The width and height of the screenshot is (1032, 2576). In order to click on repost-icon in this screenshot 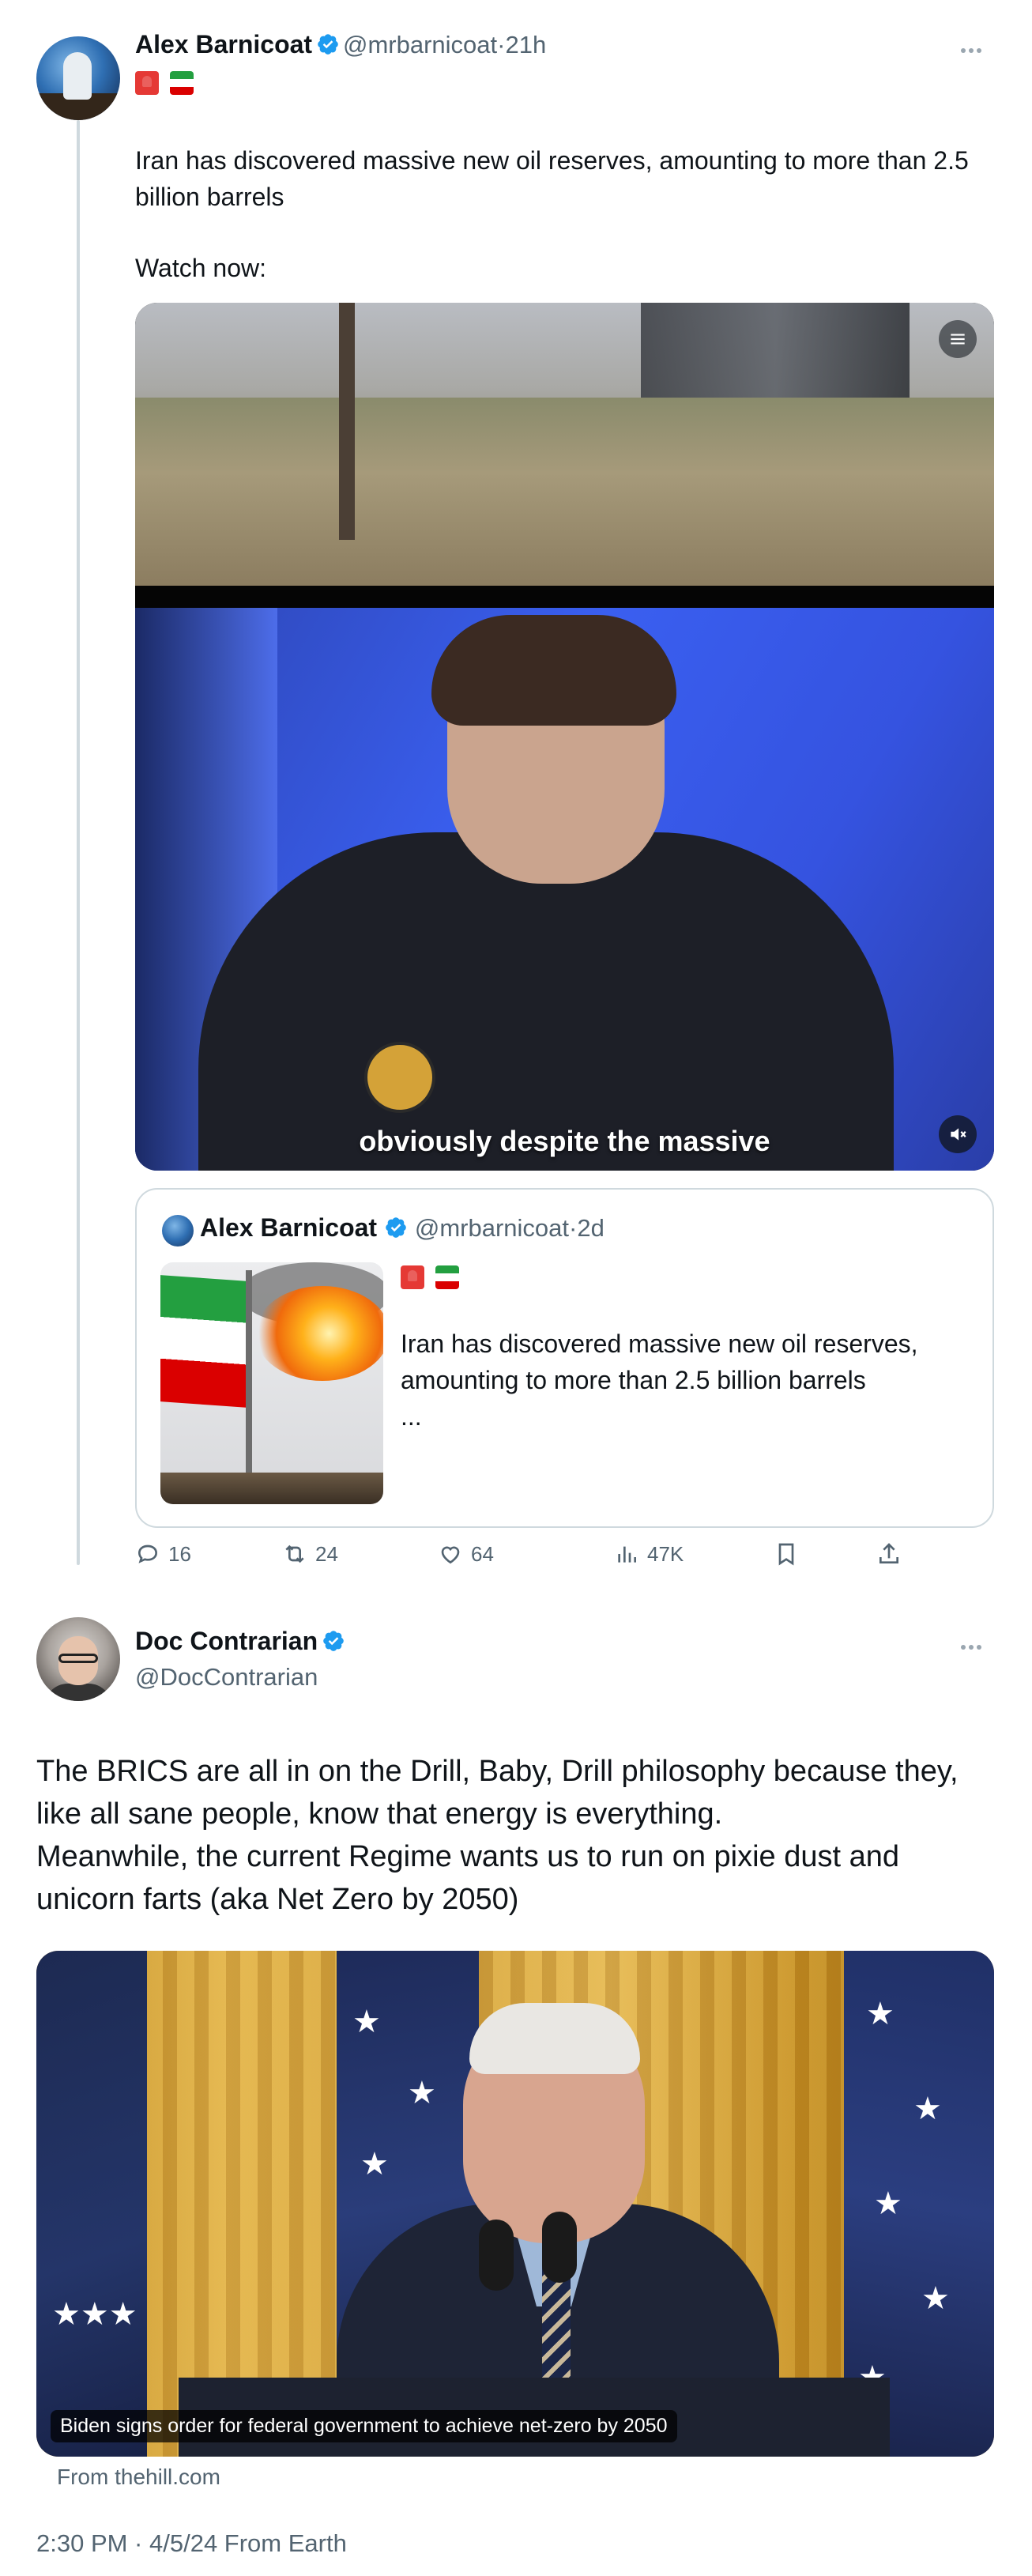, I will do `click(294, 1553)`.